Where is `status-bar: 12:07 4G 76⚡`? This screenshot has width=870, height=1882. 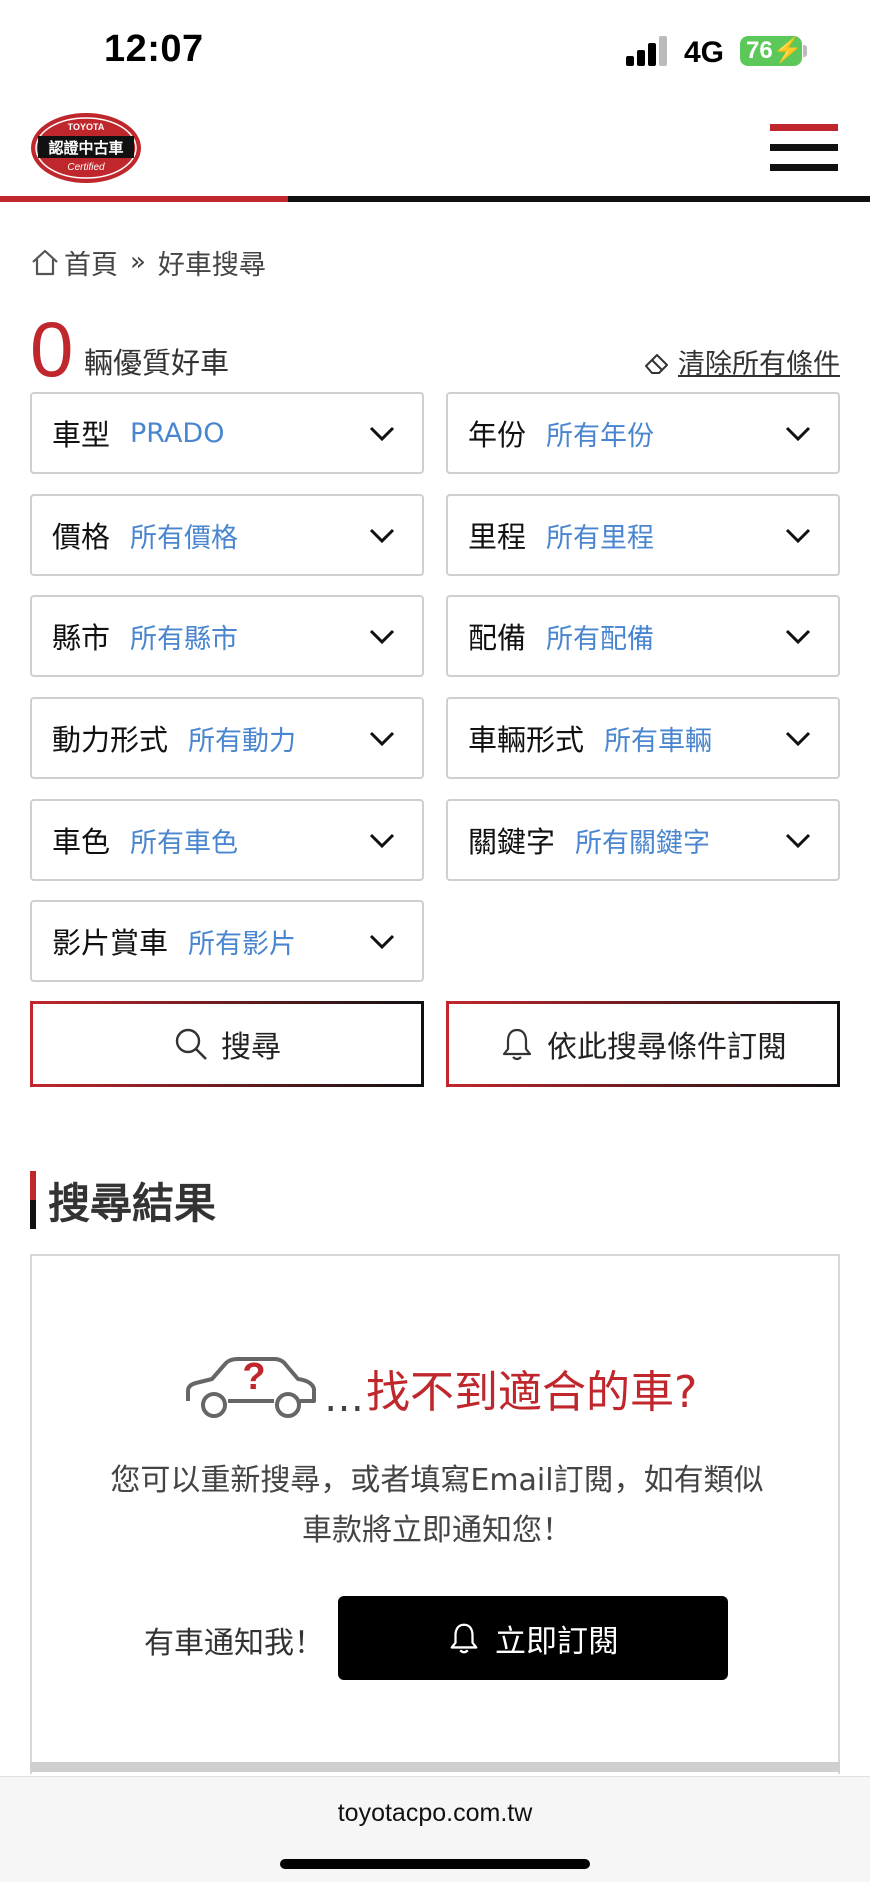 status-bar: 12:07 4G 76⚡ is located at coordinates (435, 50).